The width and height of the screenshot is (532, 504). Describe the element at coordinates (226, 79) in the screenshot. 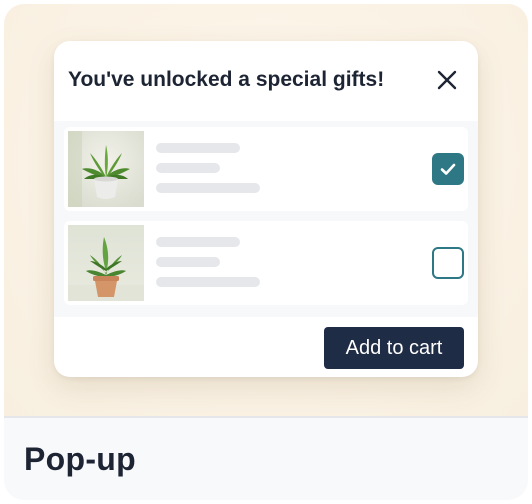

I see `popup-title: You've unlocked a special gifts!` at that location.